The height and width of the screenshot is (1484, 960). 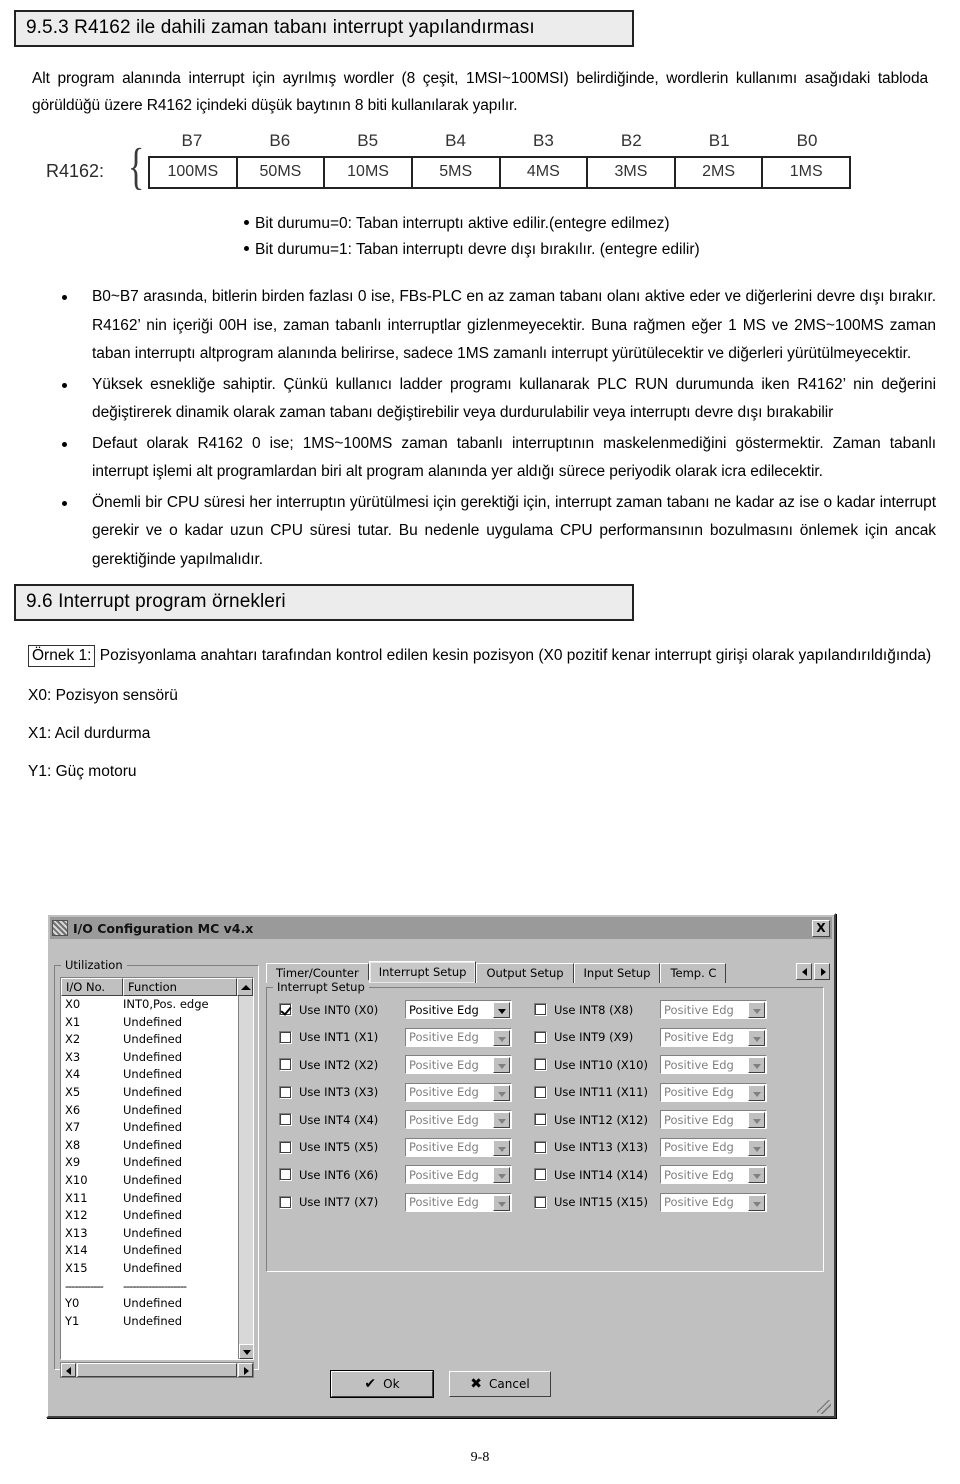 I want to click on table-row: X2 Undefined, so click(x=157, y=1040).